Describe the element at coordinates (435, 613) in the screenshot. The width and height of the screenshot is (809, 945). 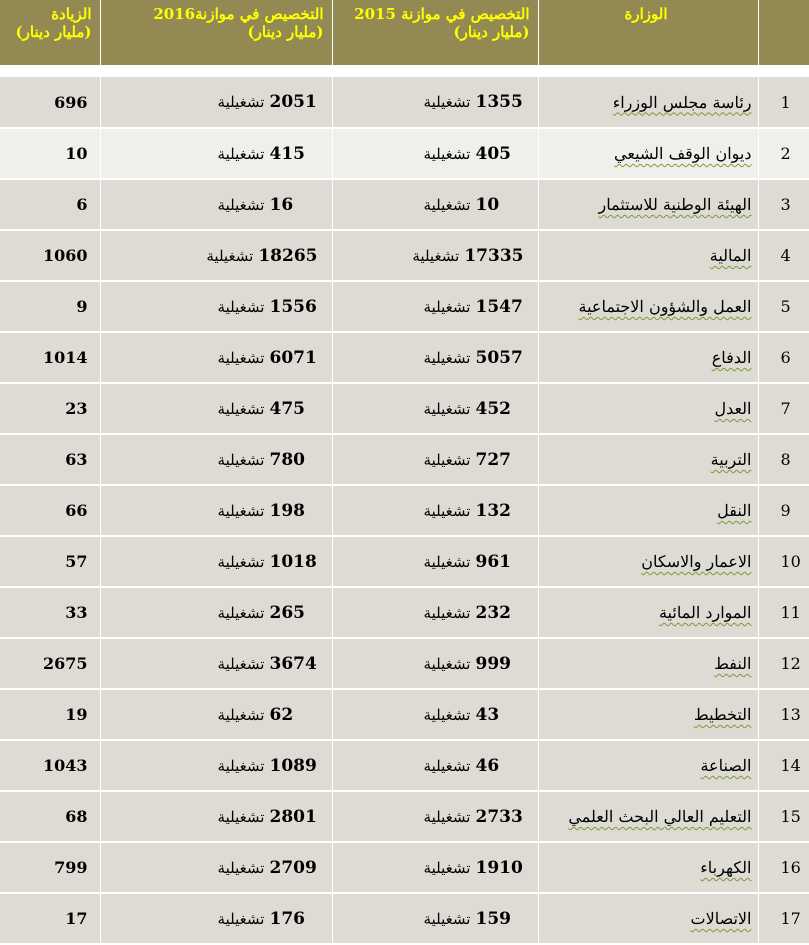
I see `alloc-2015-cell: 232 تشغيلية` at that location.